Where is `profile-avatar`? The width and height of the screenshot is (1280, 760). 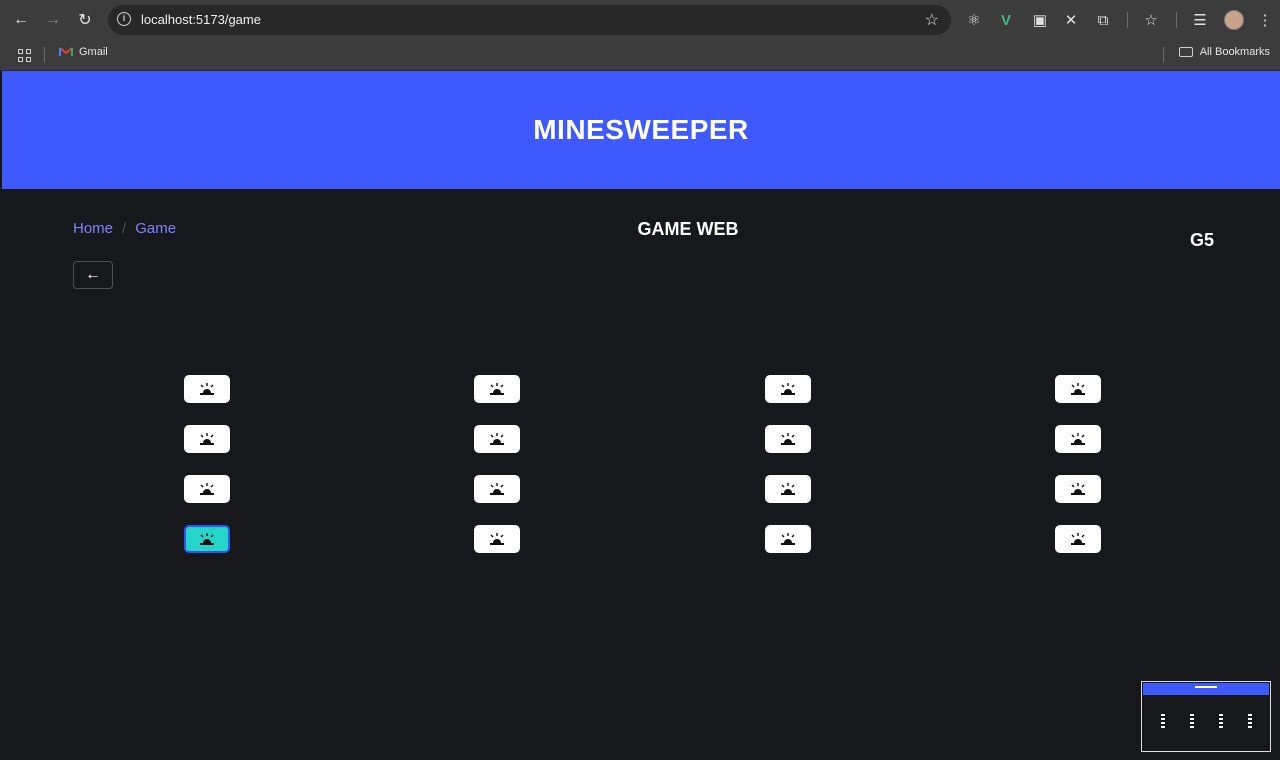
profile-avatar is located at coordinates (1234, 20).